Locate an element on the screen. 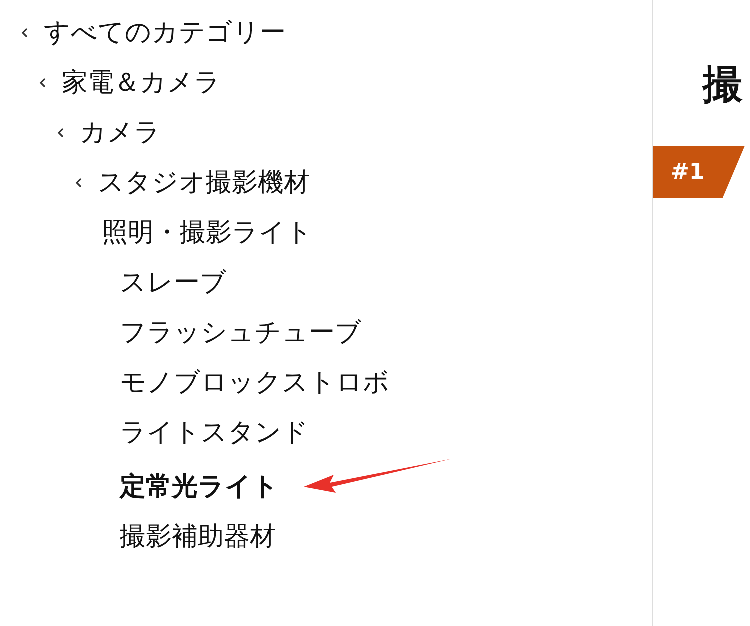 Image resolution: width=750 pixels, height=626 pixels. category-link: カメラ is located at coordinates (120, 133).